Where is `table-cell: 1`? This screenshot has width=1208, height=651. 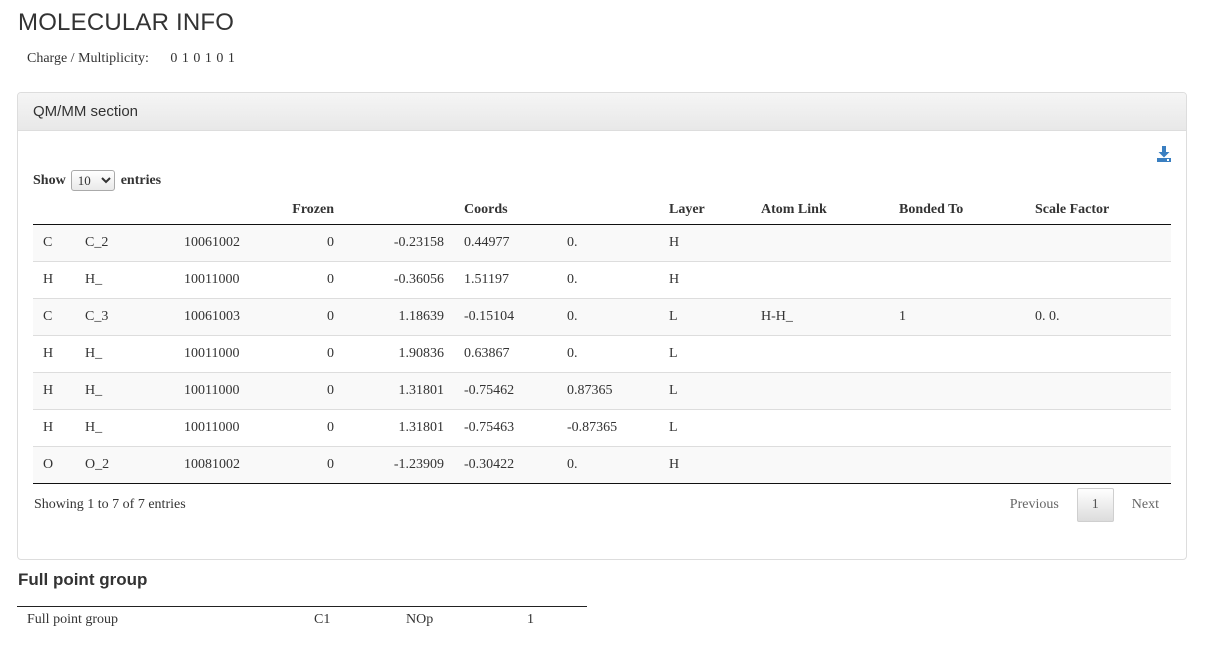 table-cell: 1 is located at coordinates (957, 316).